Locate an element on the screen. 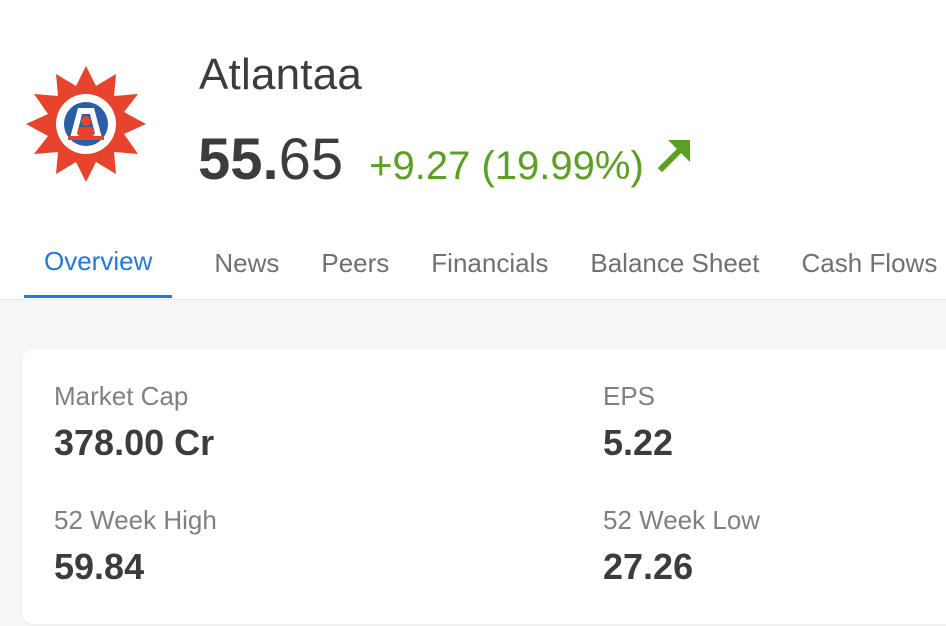 This screenshot has height=626, width=946. company-logo is located at coordinates (86, 124).